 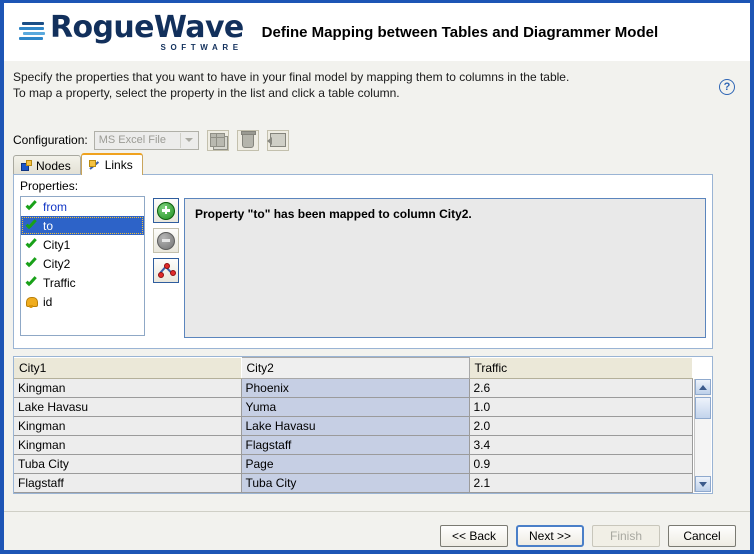 I want to click on column-header-traffic: Traffic, so click(x=581, y=368).